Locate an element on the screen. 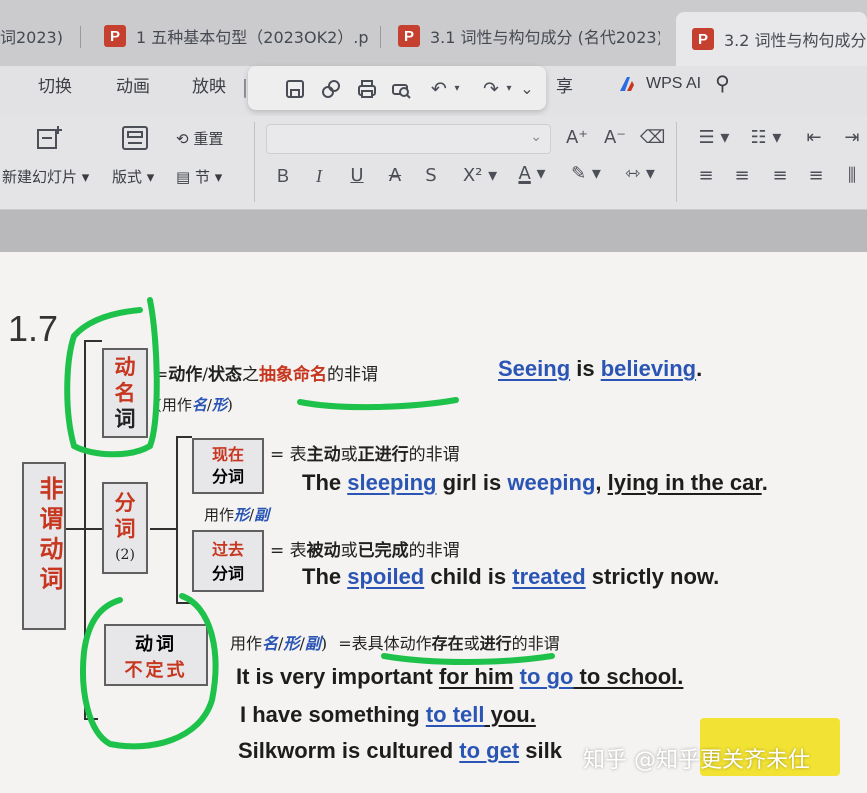  example-word-highlight: spoiled is located at coordinates (386, 576).